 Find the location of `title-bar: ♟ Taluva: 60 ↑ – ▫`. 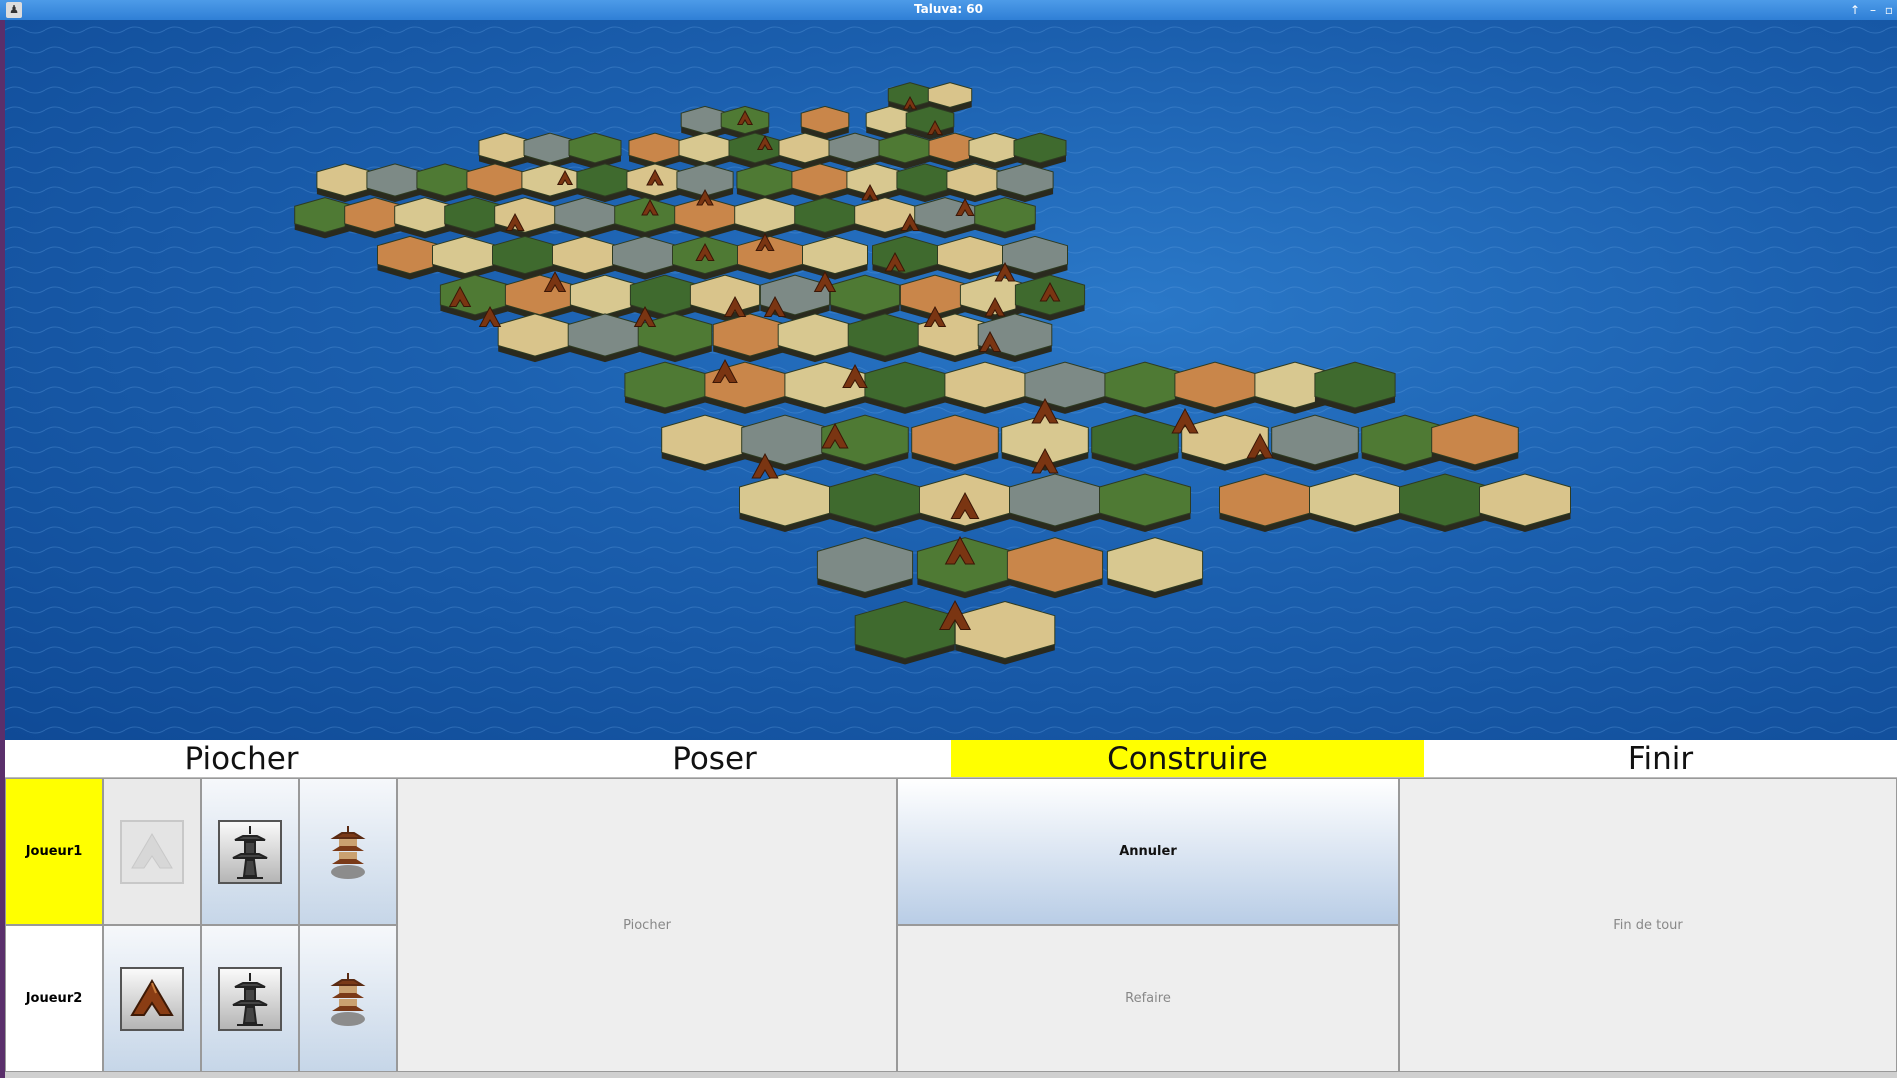

title-bar: ♟ Taluva: 60 ↑ – ▫ is located at coordinates (948, 10).